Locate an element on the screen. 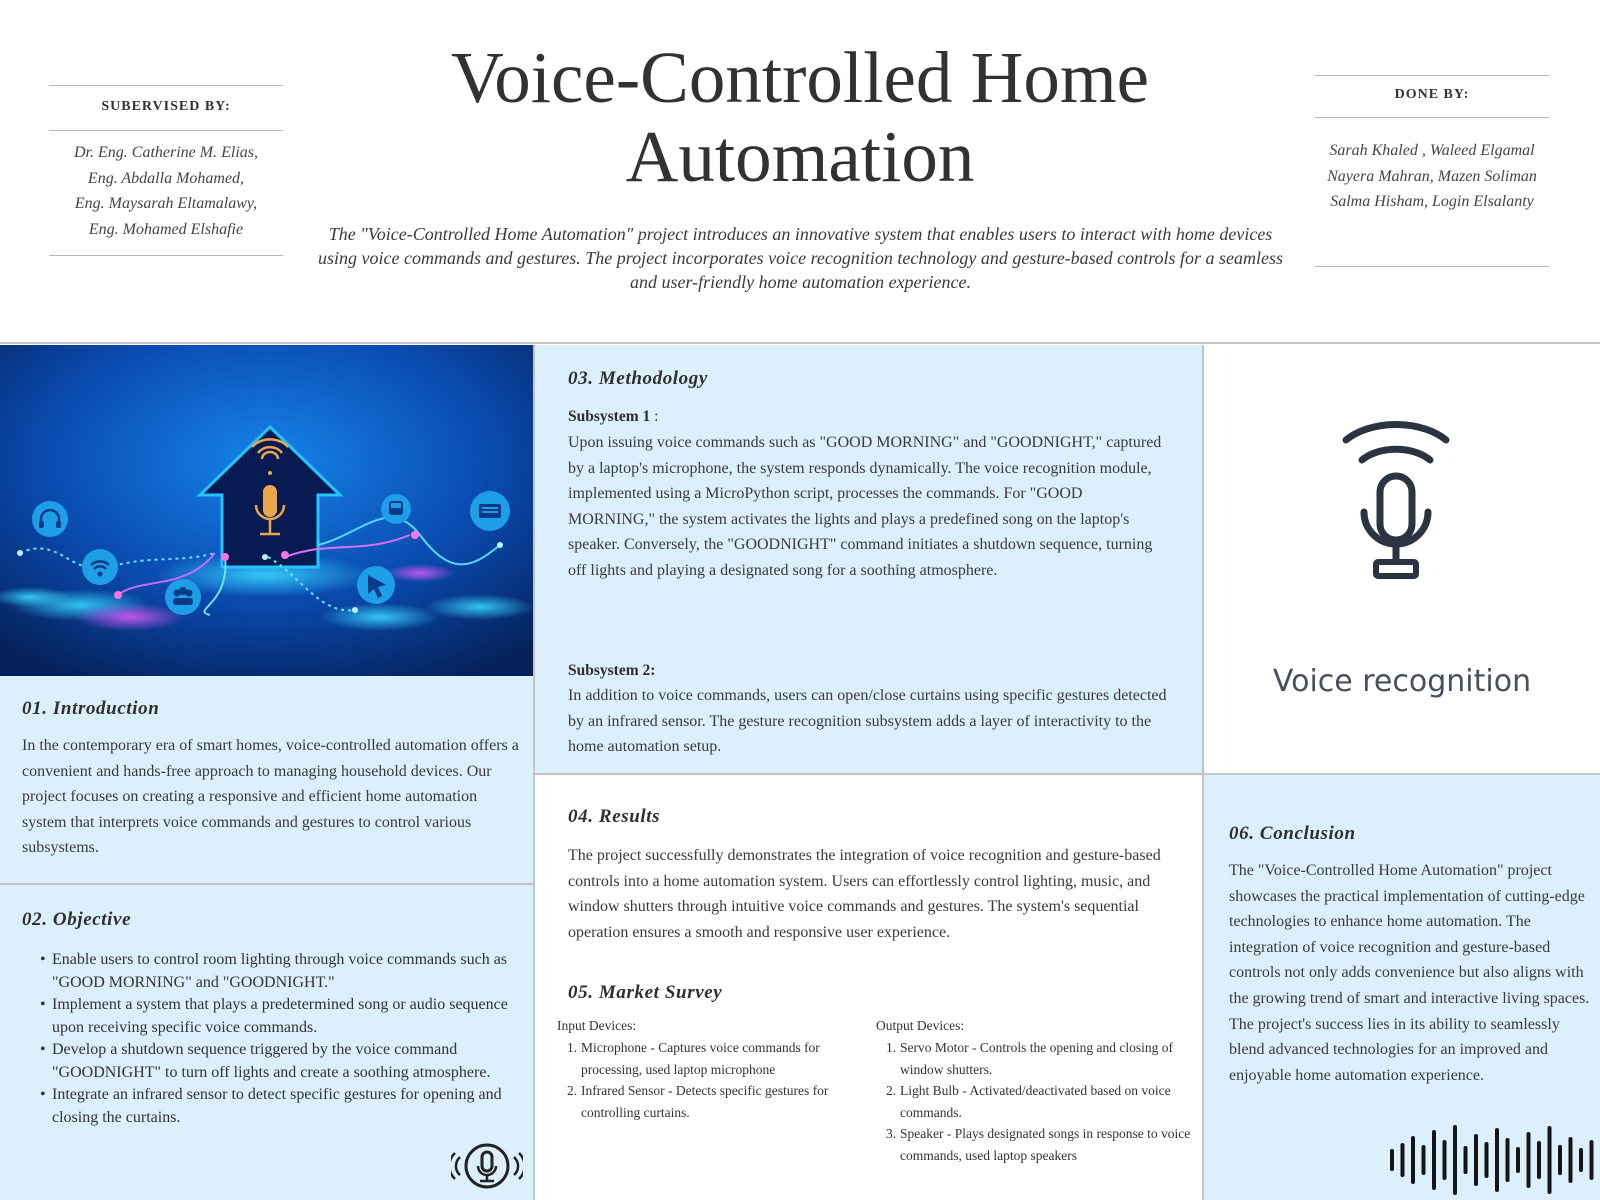  section-number: 06. is located at coordinates (1242, 833).